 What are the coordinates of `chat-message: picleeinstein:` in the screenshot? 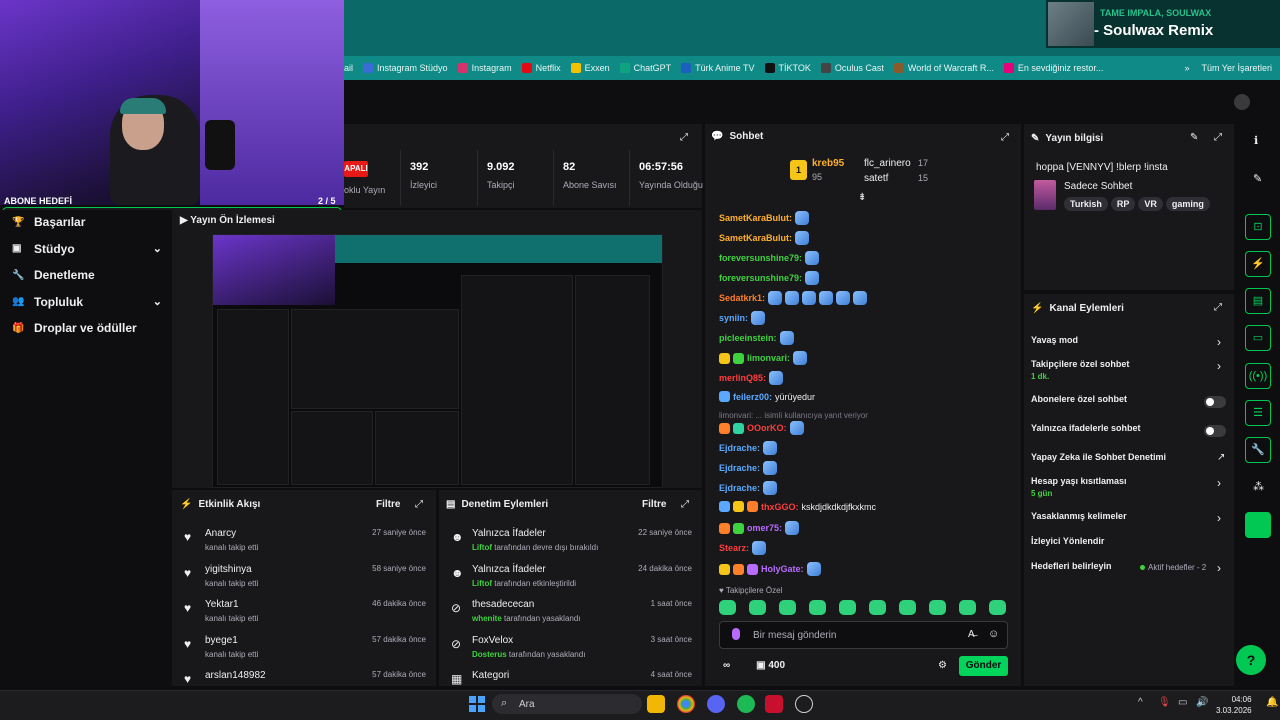 It's located at (756, 338).